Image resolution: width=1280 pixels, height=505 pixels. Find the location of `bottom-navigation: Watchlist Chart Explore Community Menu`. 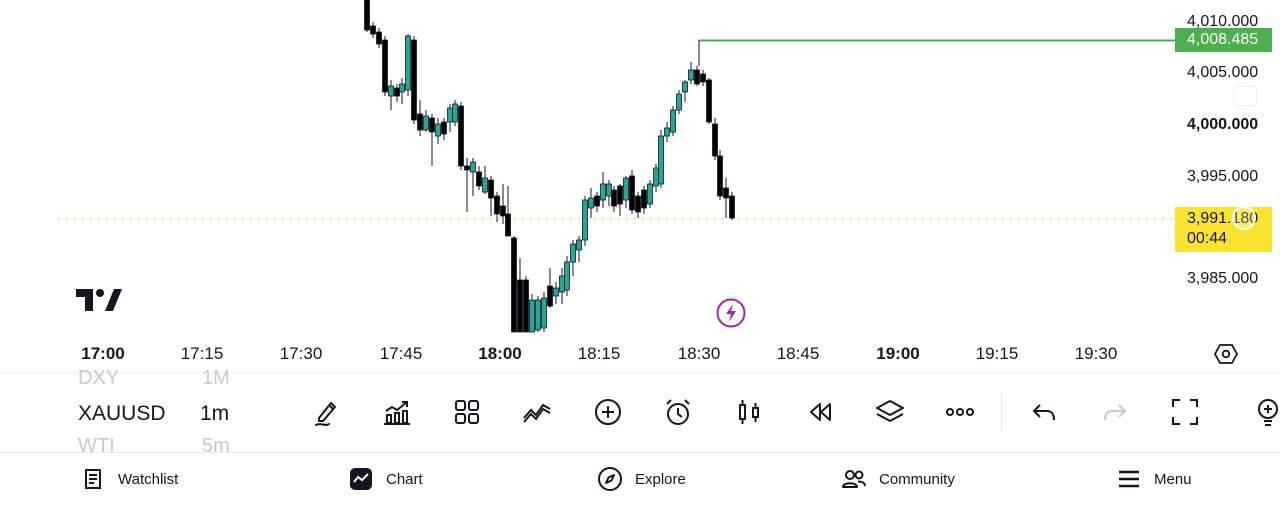

bottom-navigation: Watchlist Chart Explore Community Menu is located at coordinates (640, 478).